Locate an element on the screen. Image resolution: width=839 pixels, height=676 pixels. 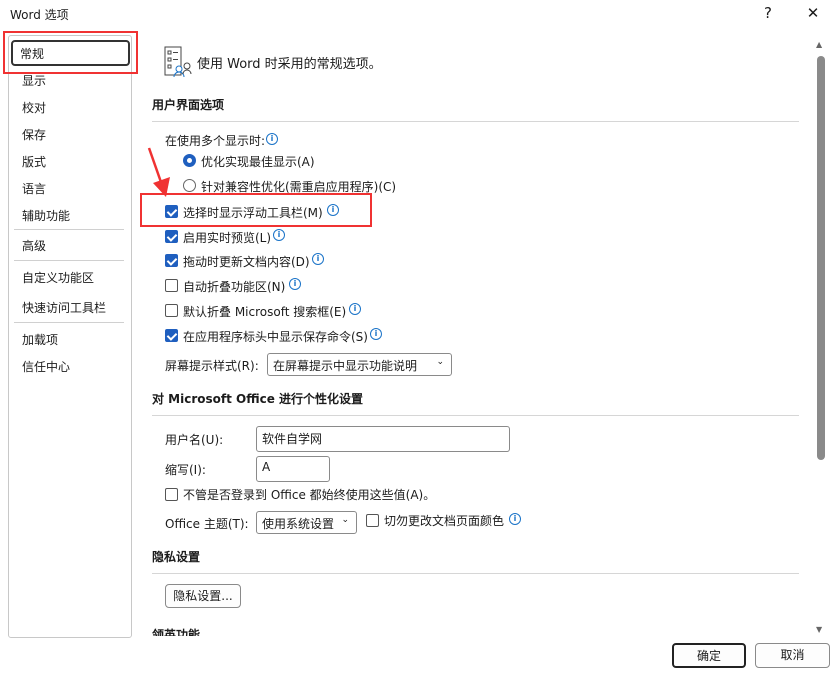
cancel-button: 取消 is located at coordinates (792, 655).